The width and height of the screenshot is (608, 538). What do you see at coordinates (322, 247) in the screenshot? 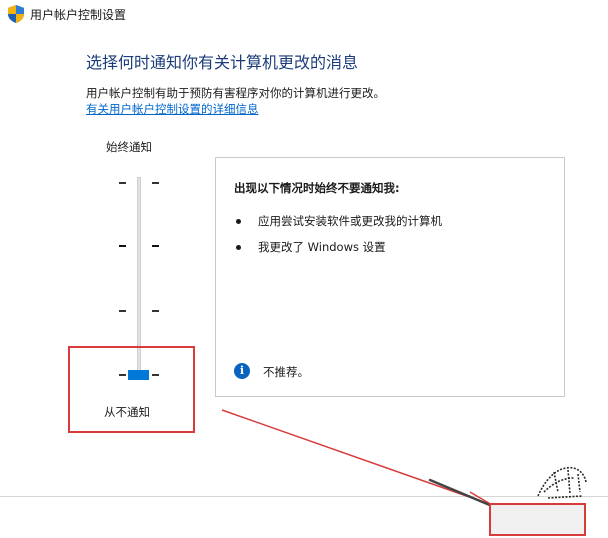
I see `info-bullet-text: 我更改了 Windows 设置` at bounding box center [322, 247].